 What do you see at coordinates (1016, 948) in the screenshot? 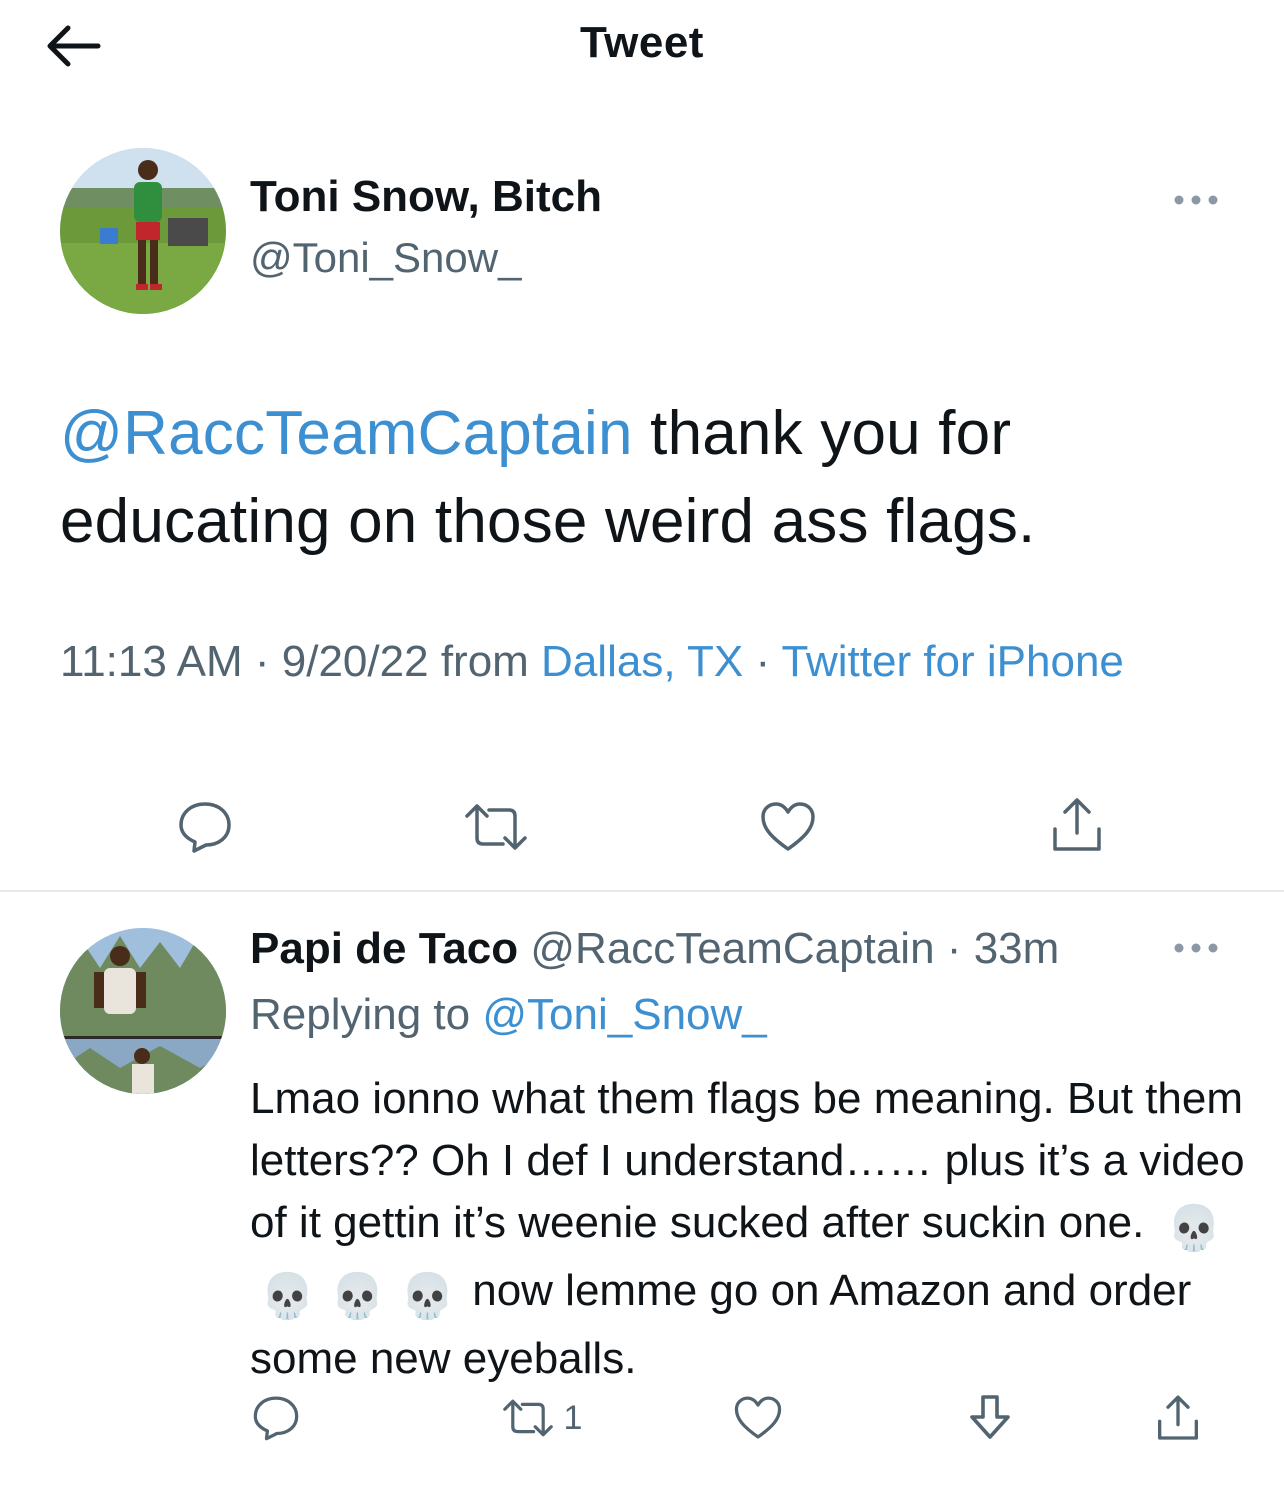
I see `tweet-age: 33m` at bounding box center [1016, 948].